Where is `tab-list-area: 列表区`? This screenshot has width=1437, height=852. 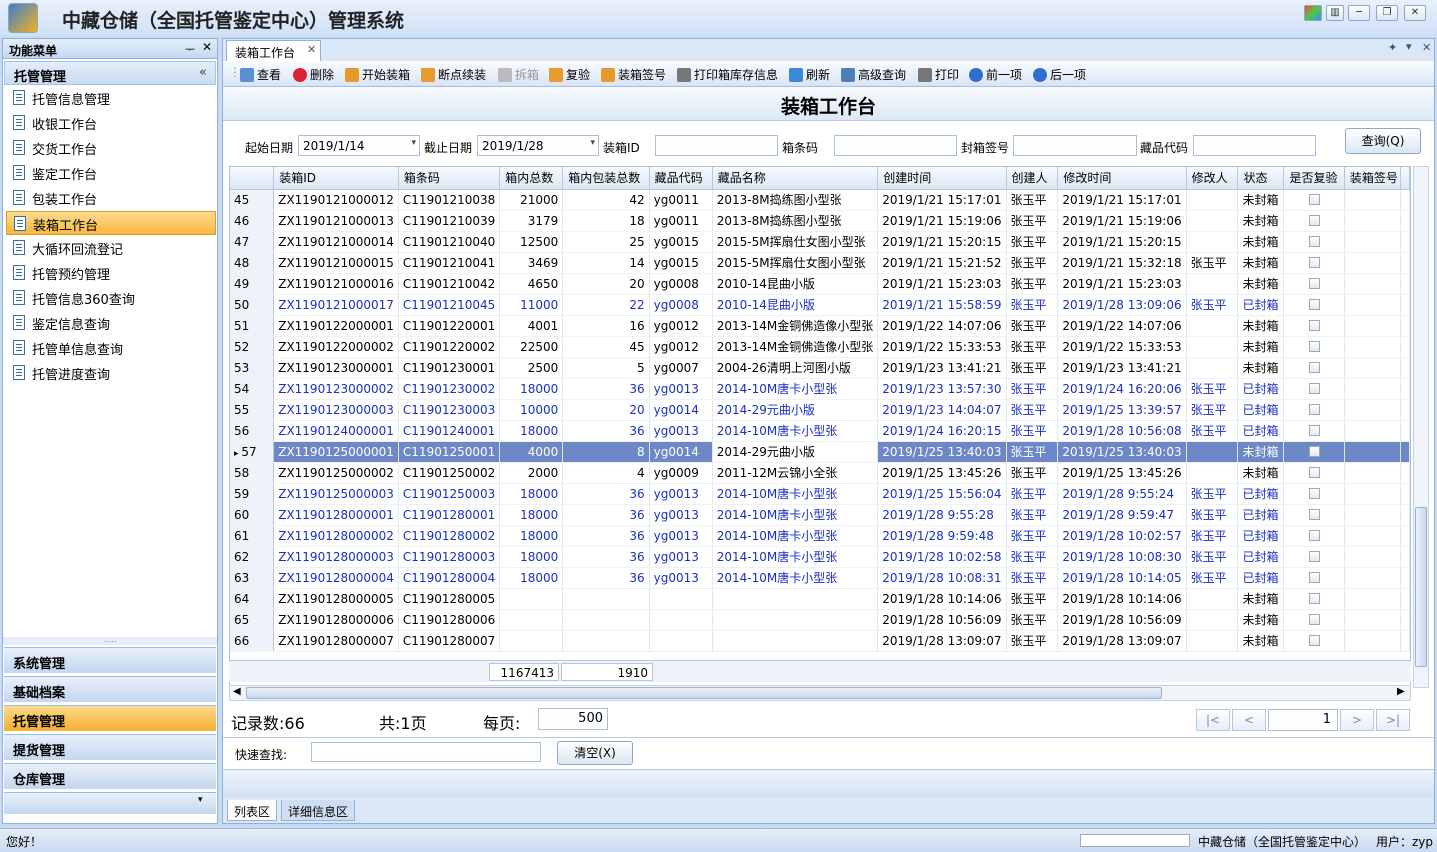 tab-list-area: 列表区 is located at coordinates (252, 810).